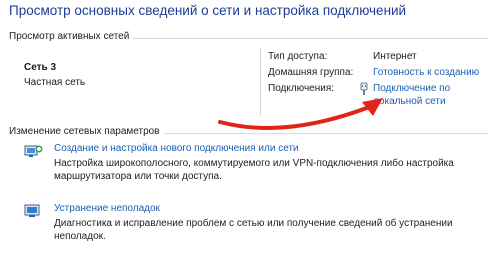 This screenshot has width=501, height=256. What do you see at coordinates (32, 210) in the screenshot?
I see `troubleshoot-icon` at bounding box center [32, 210].